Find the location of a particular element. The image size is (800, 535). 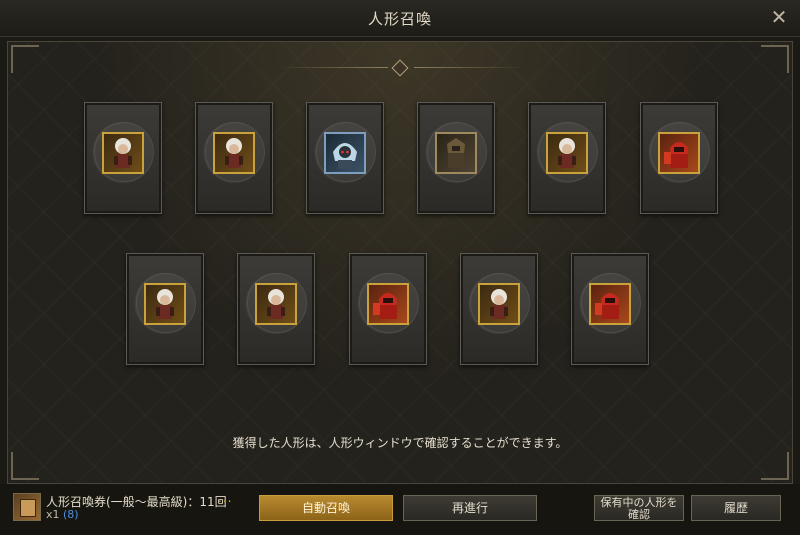

ticket-owned-count: (8) is located at coordinates (71, 514).